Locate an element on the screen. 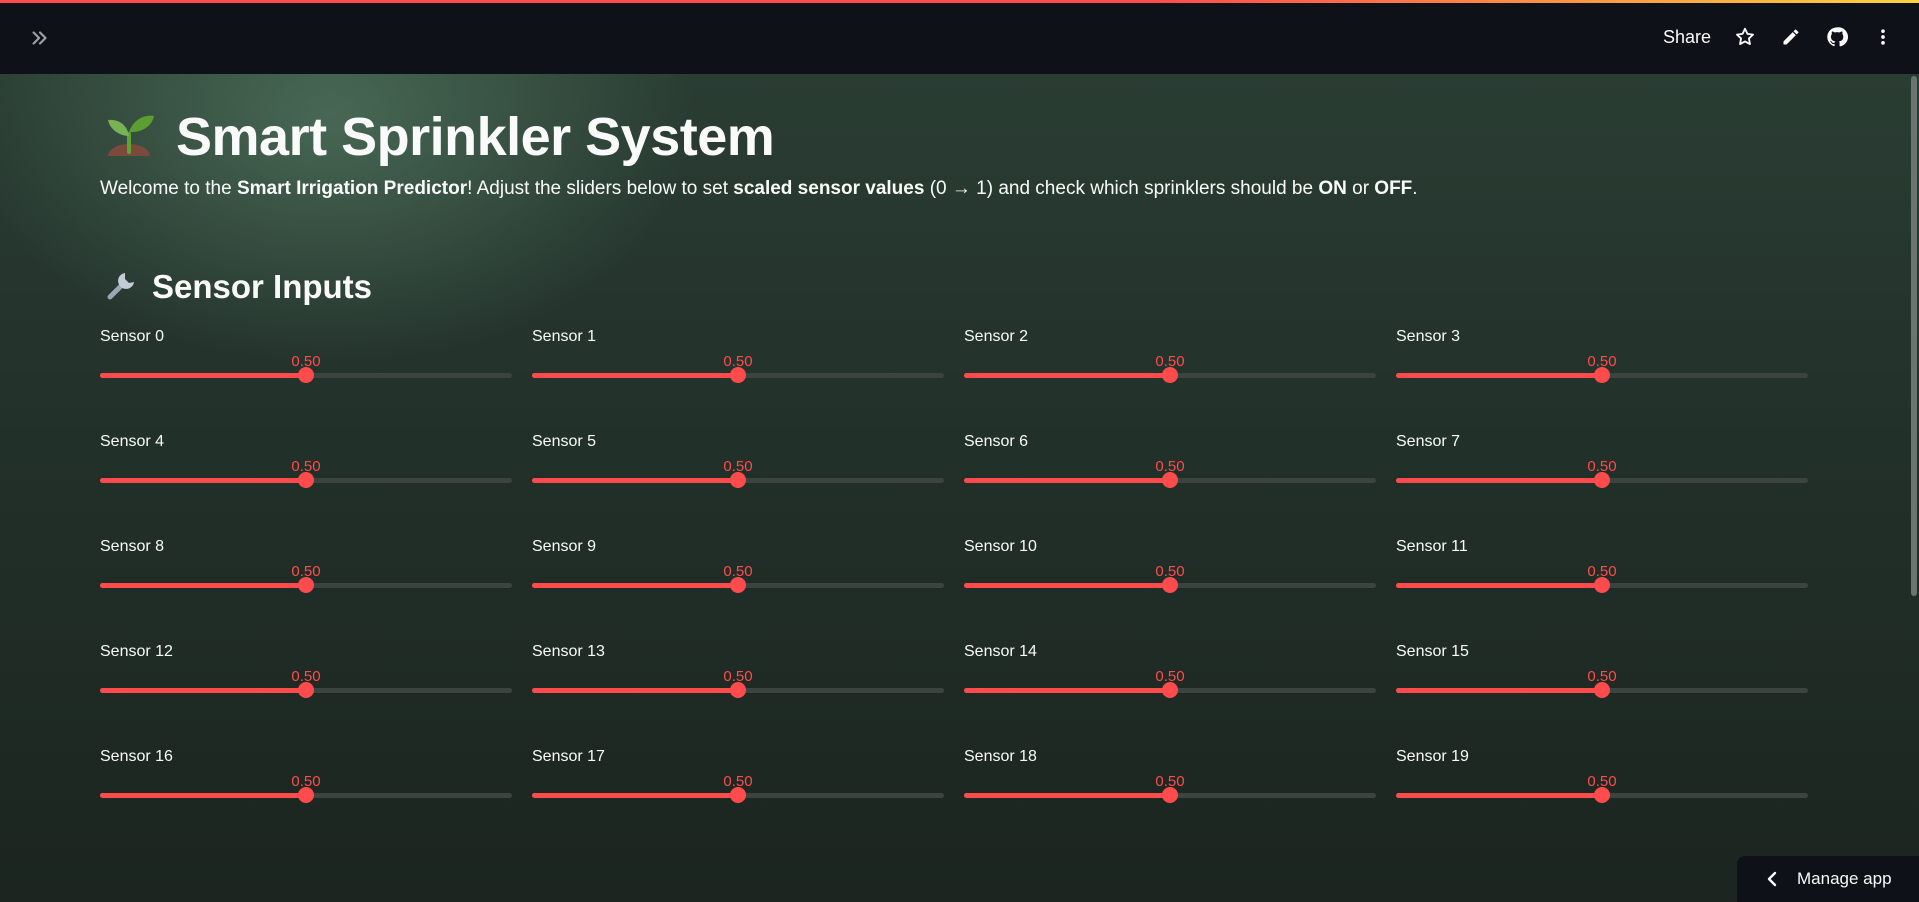  sensor-slider: Sensor 14 0.50 is located at coordinates (1170, 695).